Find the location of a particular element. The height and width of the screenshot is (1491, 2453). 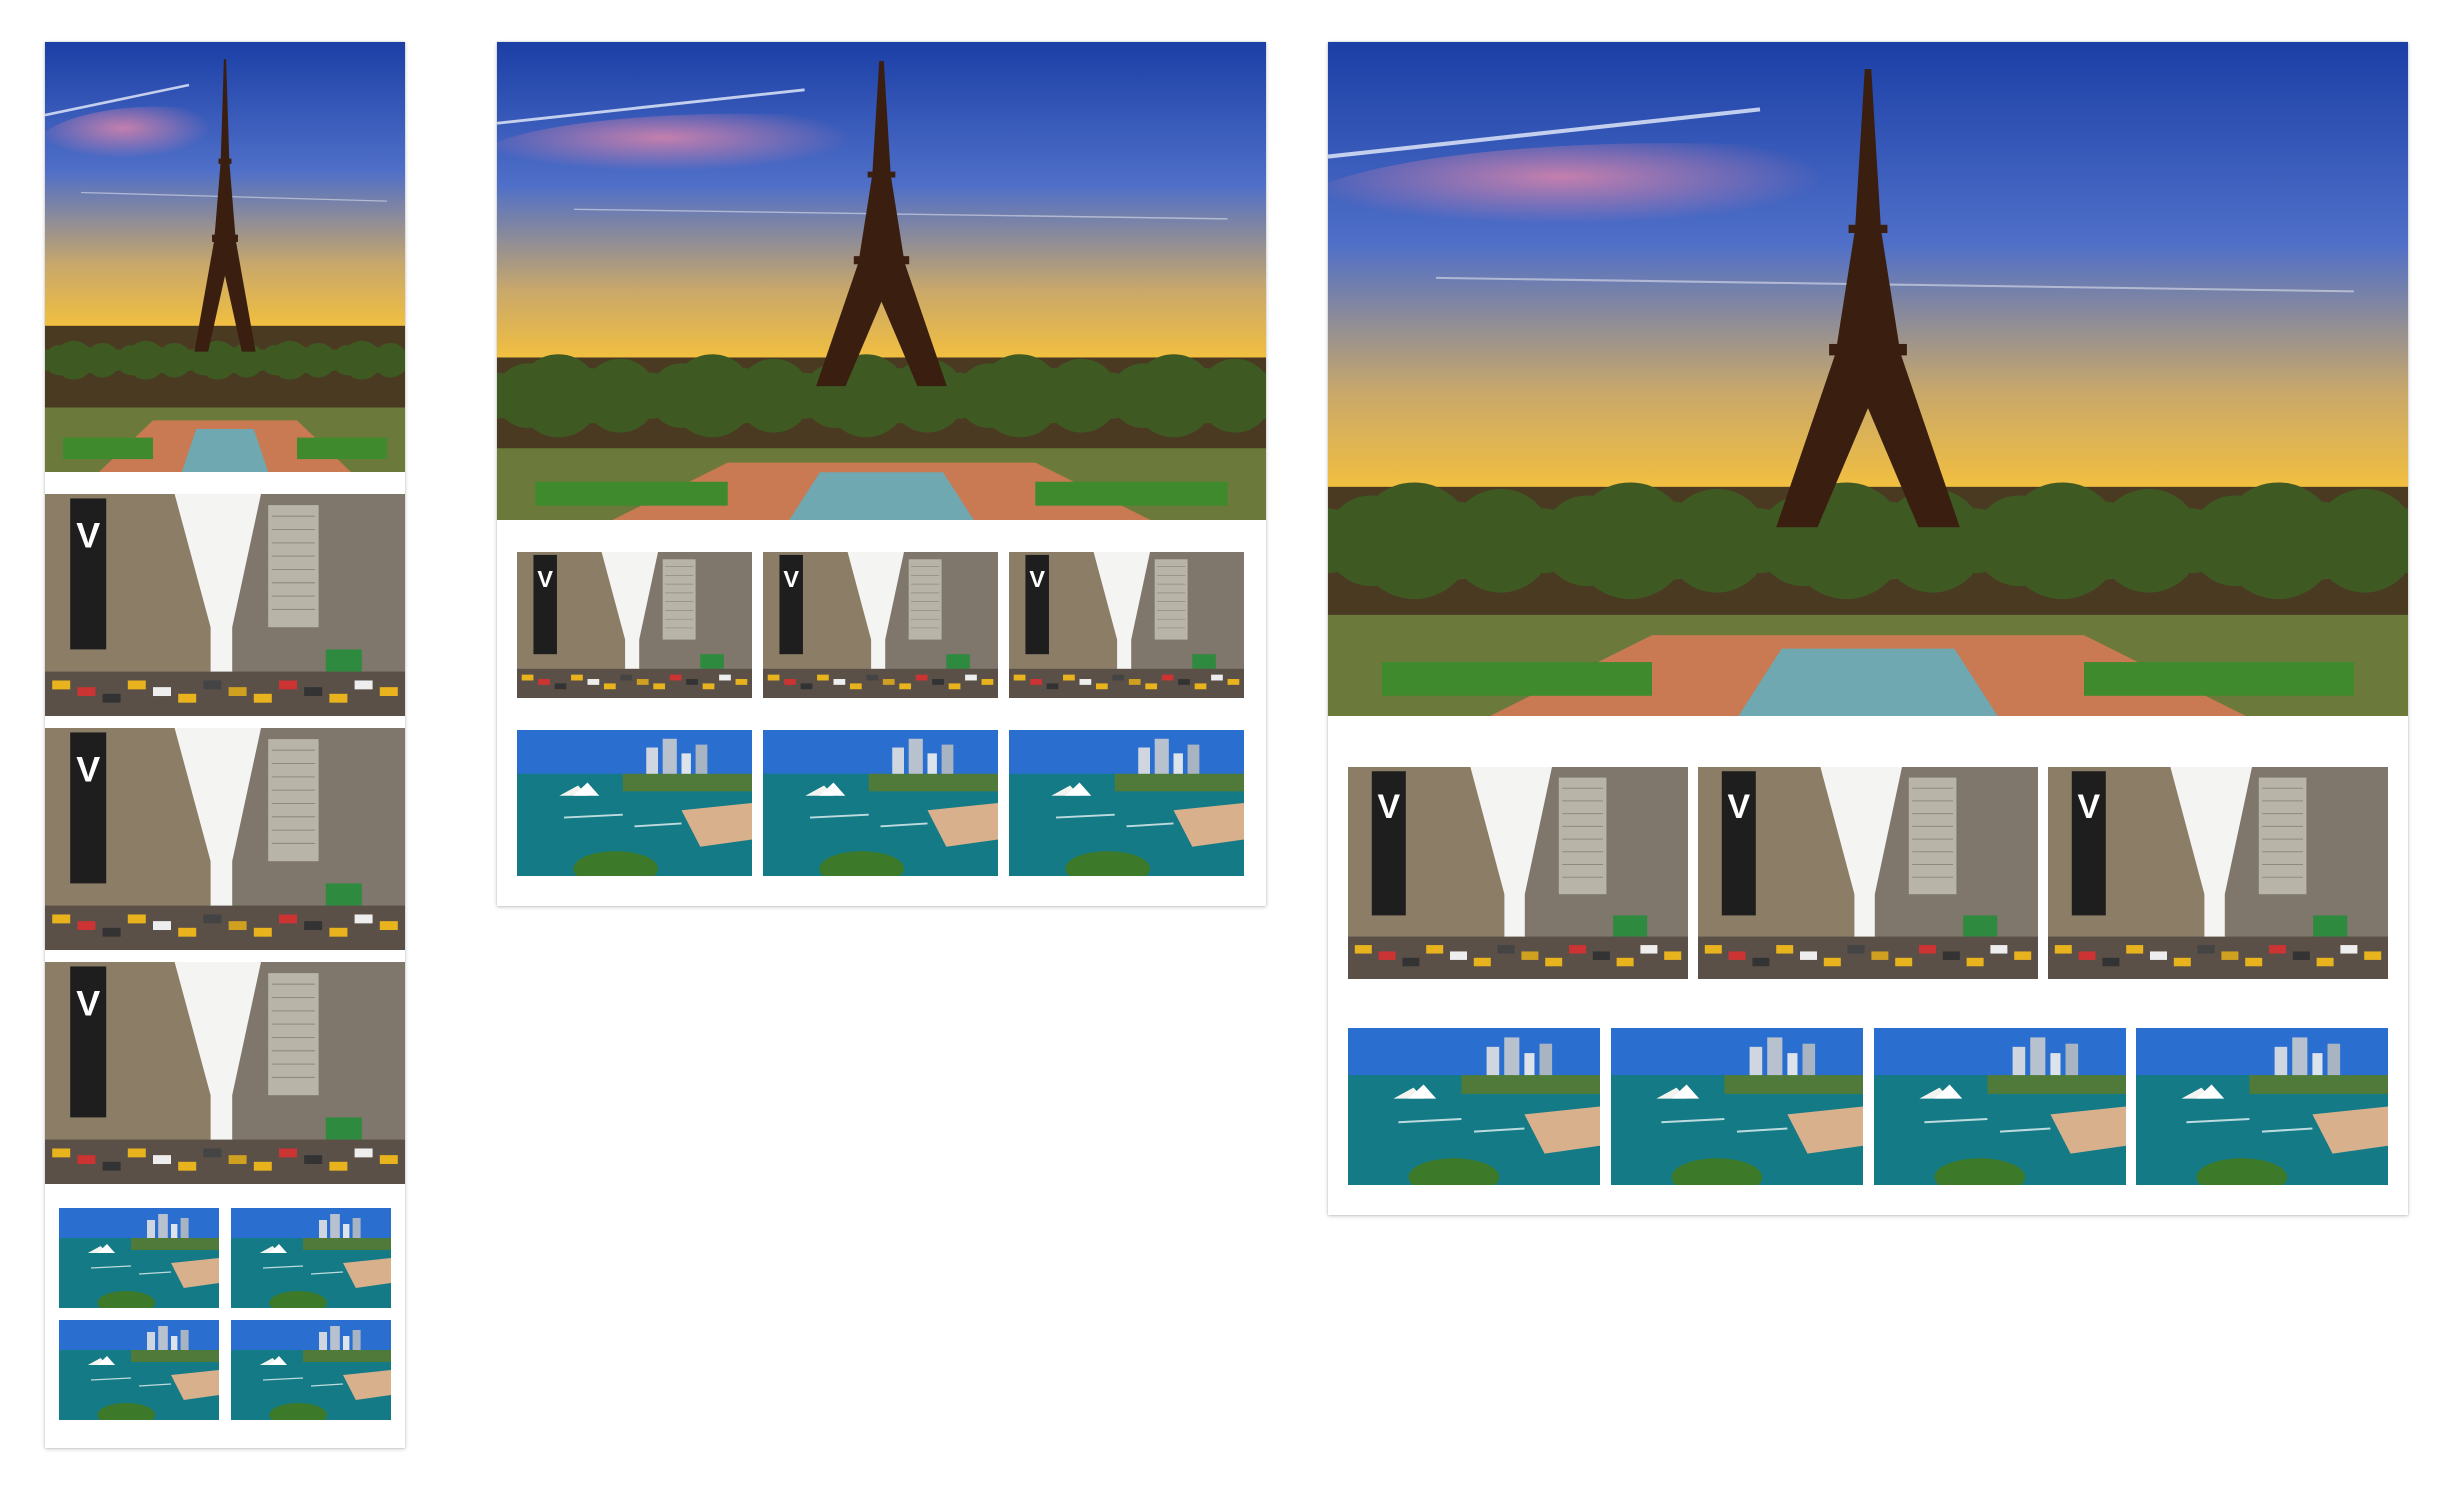

layout-mobile-card: V V V is located at coordinates (225, 745).